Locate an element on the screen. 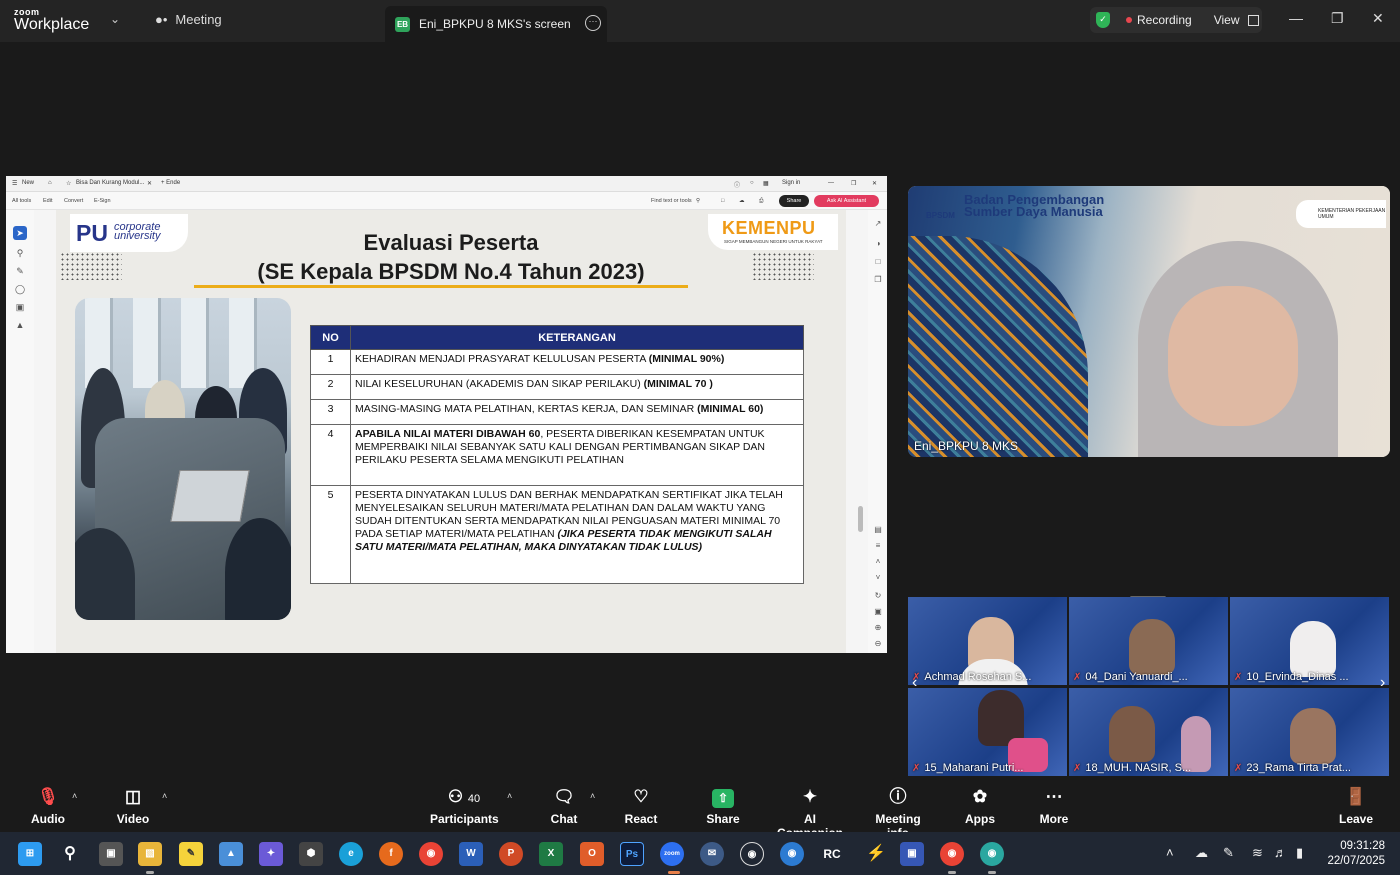 The height and width of the screenshot is (875, 1400). edge-browser-icon: e is located at coordinates (351, 854).